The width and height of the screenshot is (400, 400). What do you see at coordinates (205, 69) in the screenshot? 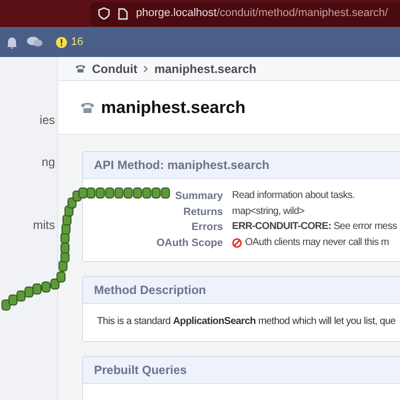
I see `breadcrumb: maniphest.search` at bounding box center [205, 69].